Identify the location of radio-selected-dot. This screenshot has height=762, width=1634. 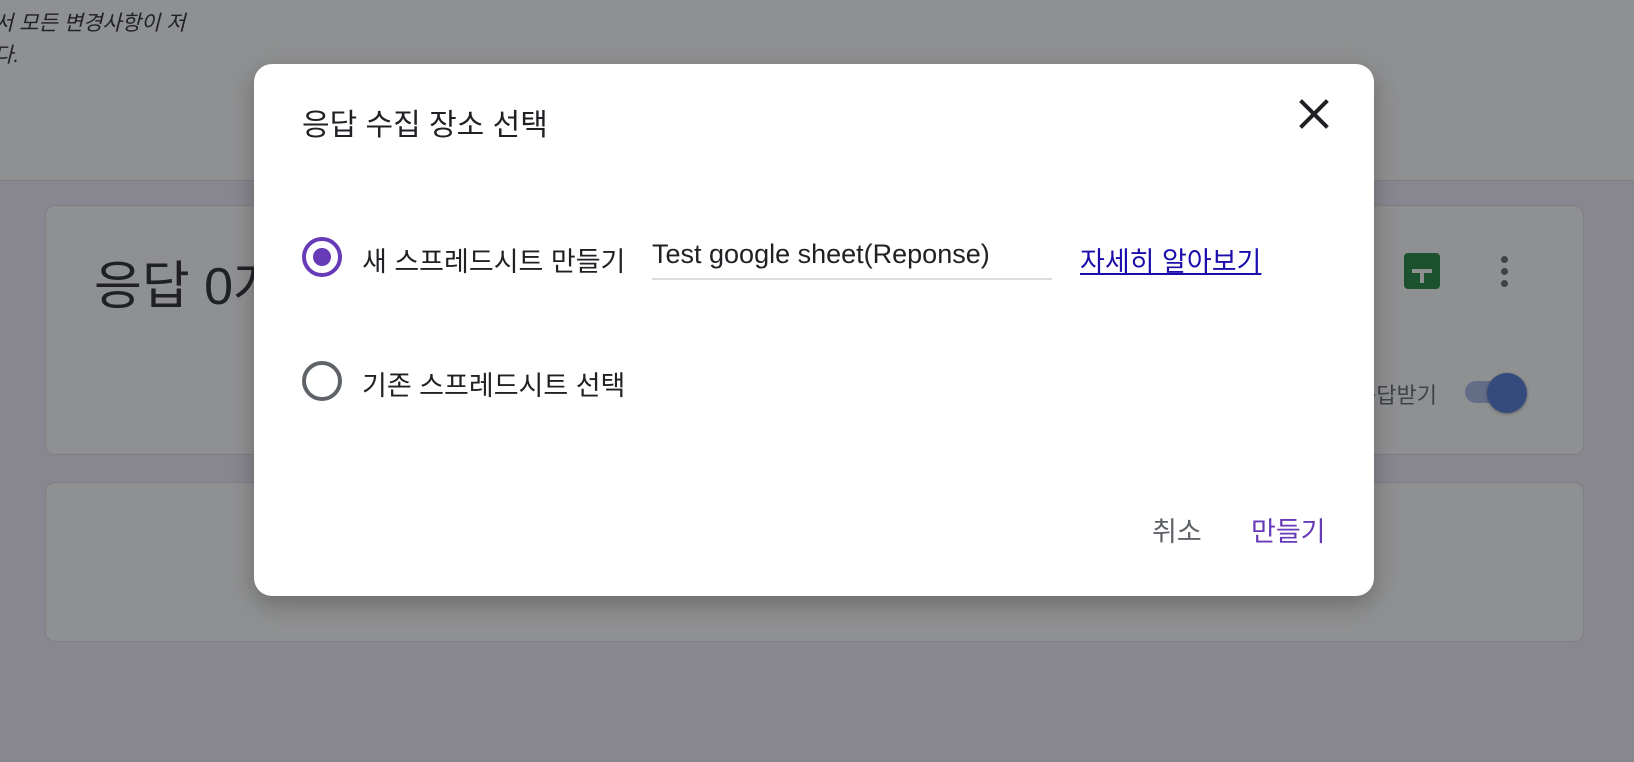
(322, 257).